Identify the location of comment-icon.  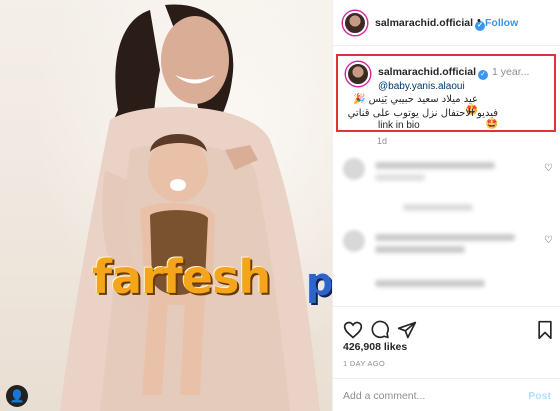
(380, 330).